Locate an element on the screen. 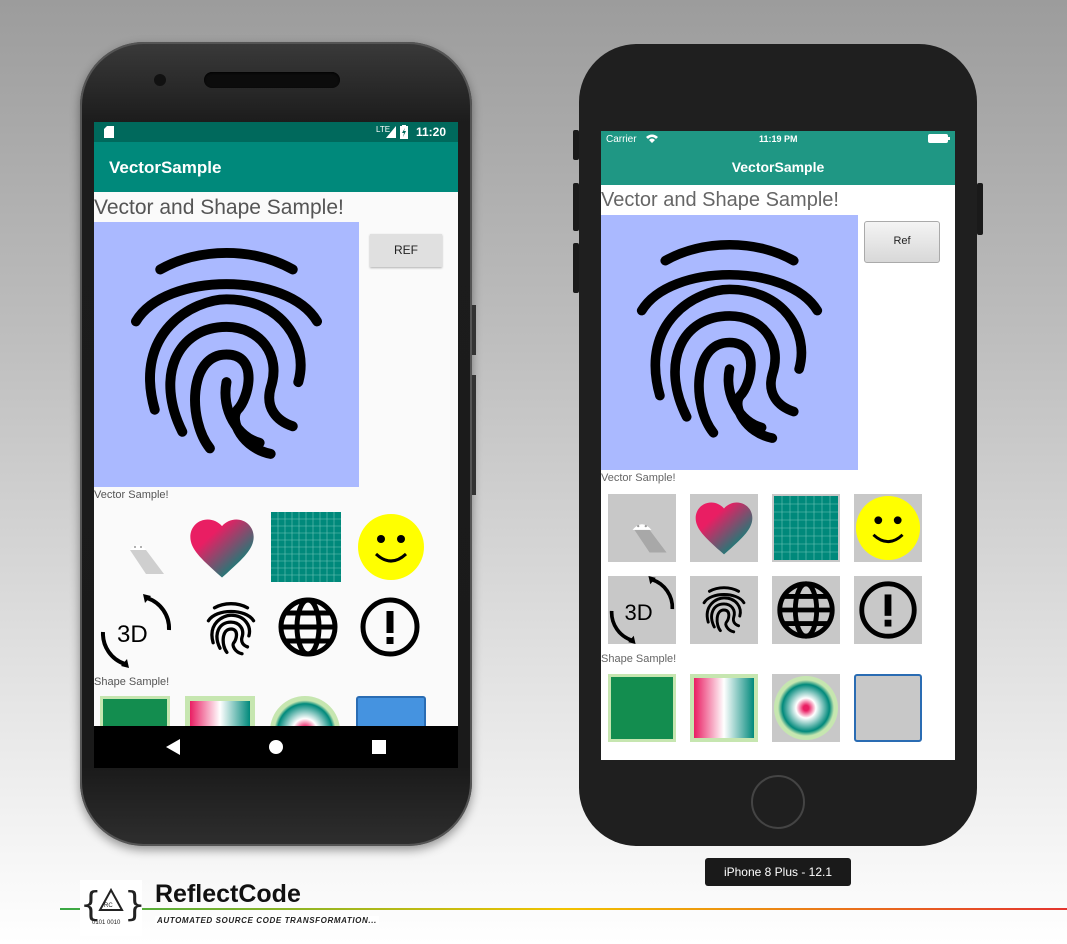 The height and width of the screenshot is (944, 1067). iphone-volume-up is located at coordinates (576, 207).